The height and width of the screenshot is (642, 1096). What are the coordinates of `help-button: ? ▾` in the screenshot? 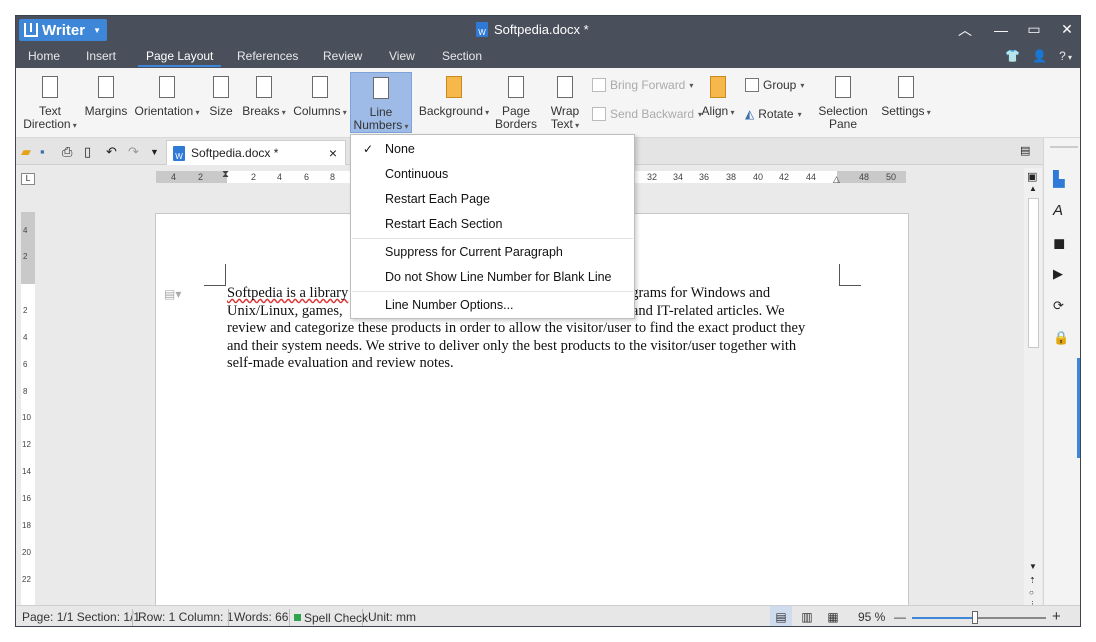 It's located at (1065, 56).